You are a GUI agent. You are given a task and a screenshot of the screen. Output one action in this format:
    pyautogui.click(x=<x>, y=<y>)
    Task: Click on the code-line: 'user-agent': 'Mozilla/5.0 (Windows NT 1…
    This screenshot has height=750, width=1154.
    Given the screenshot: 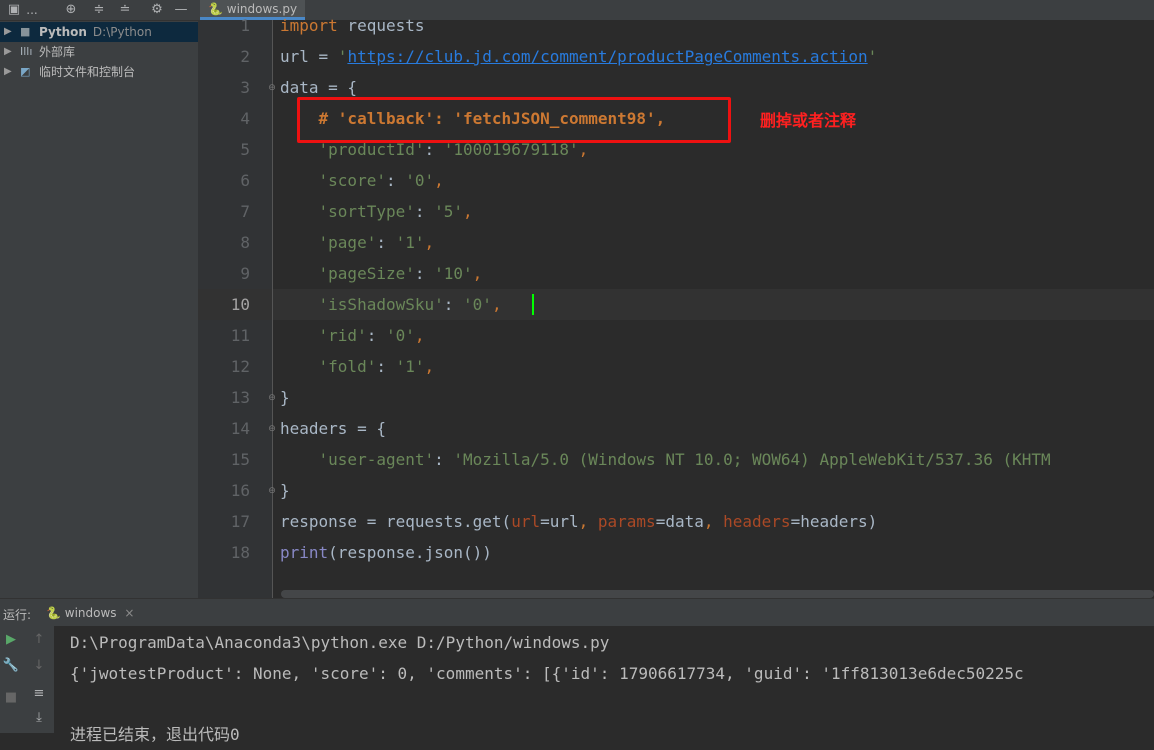 What is the action you would take?
    pyautogui.click(x=665, y=459)
    